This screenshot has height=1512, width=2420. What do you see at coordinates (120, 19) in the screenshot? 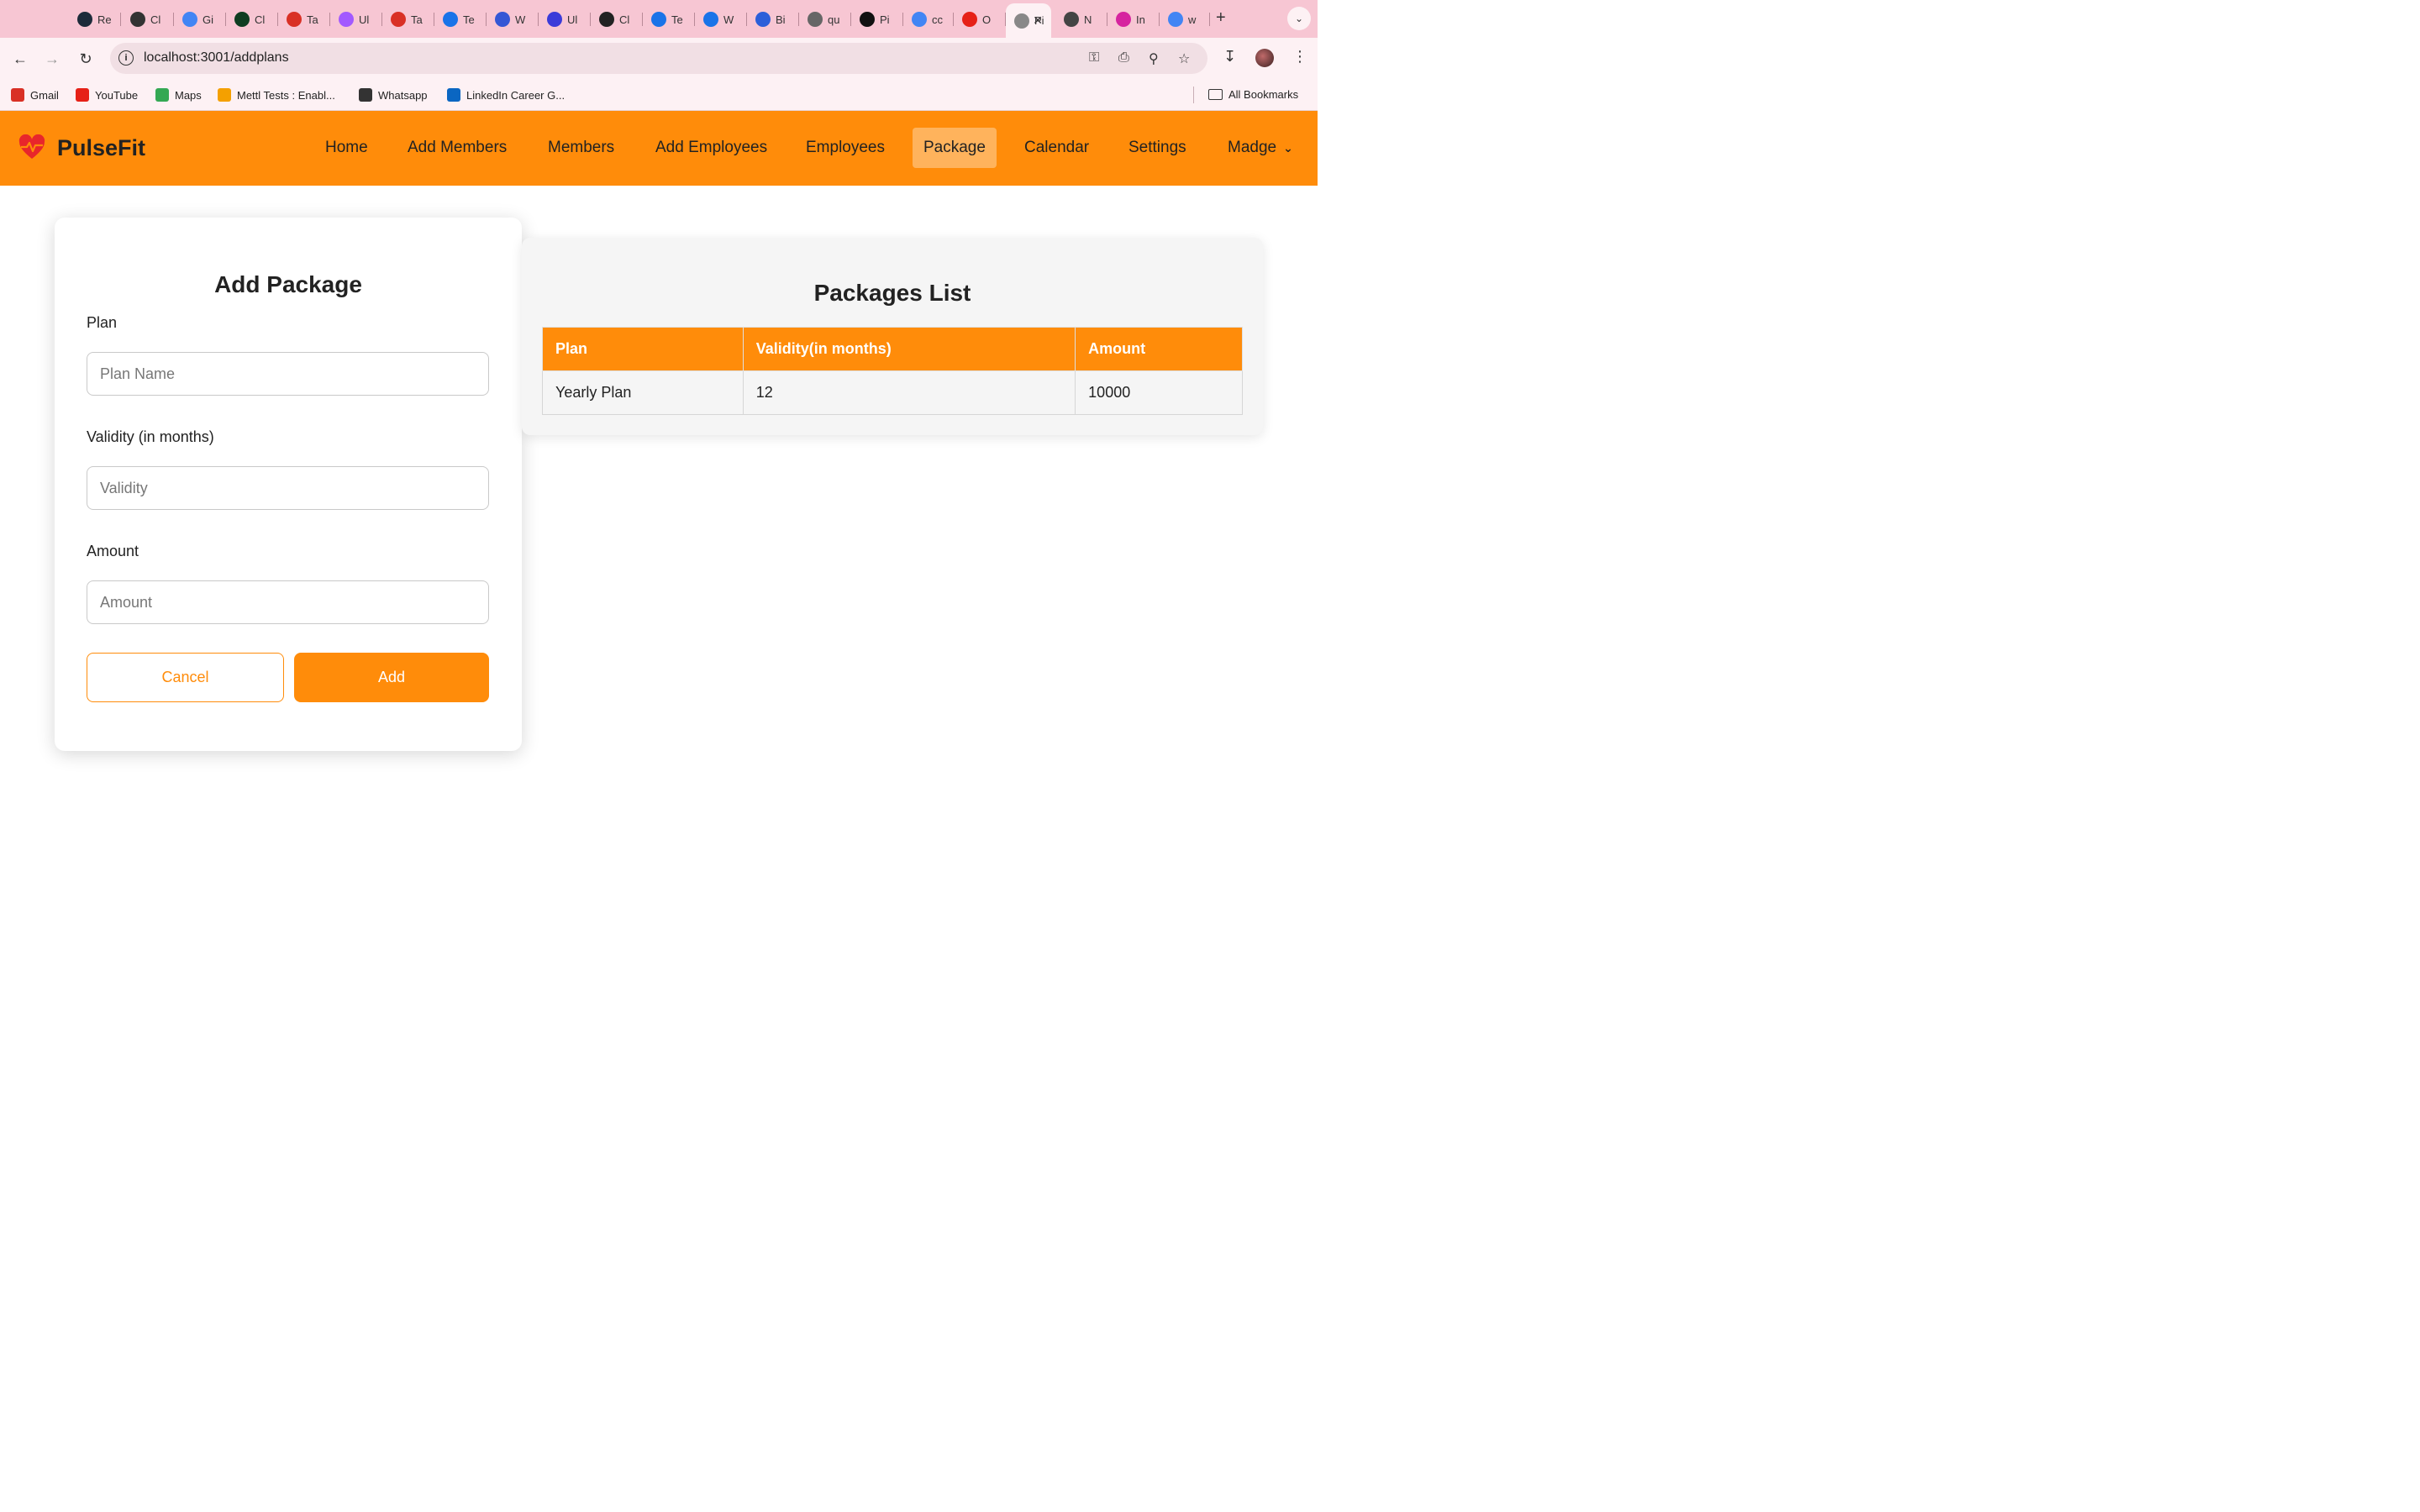
I see `tab-separator` at bounding box center [120, 19].